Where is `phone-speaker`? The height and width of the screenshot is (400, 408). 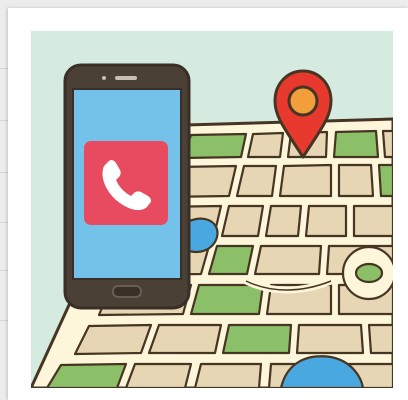
phone-speaker is located at coordinates (126, 78).